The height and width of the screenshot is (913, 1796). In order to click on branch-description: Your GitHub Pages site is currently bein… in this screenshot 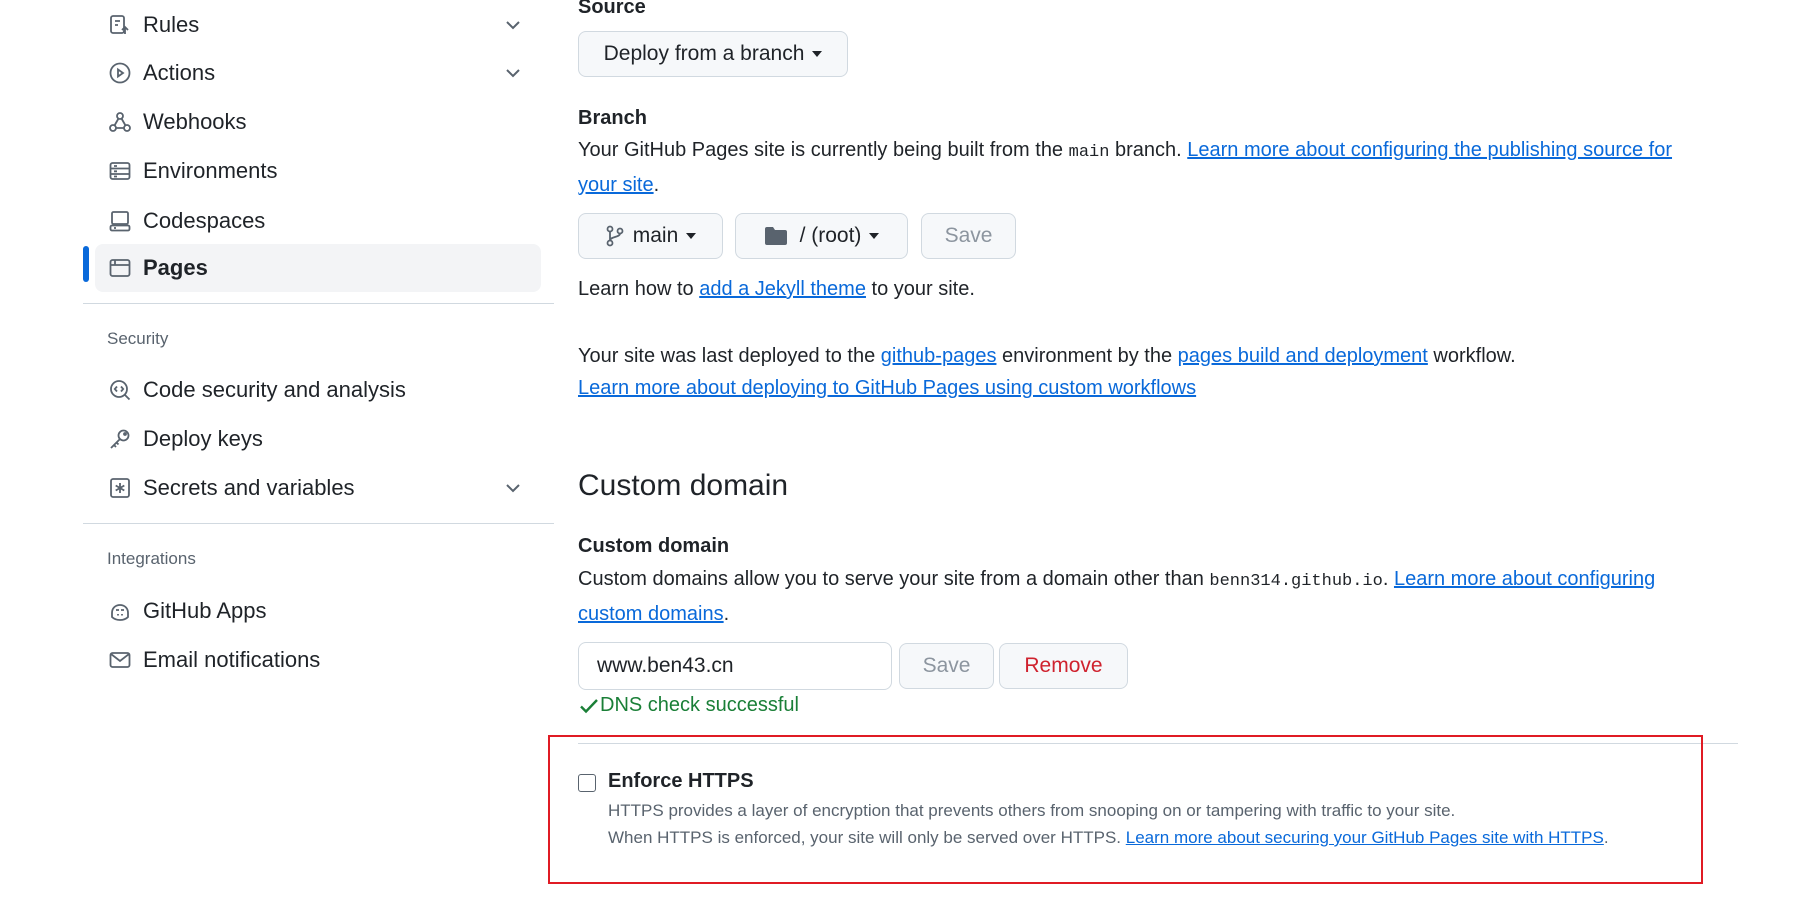, I will do `click(1158, 167)`.